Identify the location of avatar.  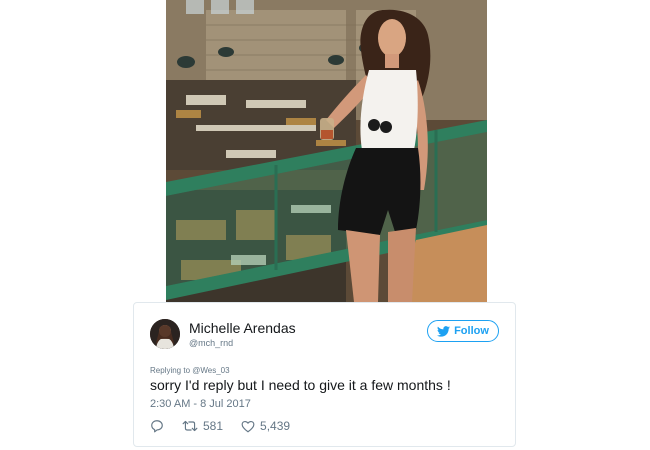
(165, 334).